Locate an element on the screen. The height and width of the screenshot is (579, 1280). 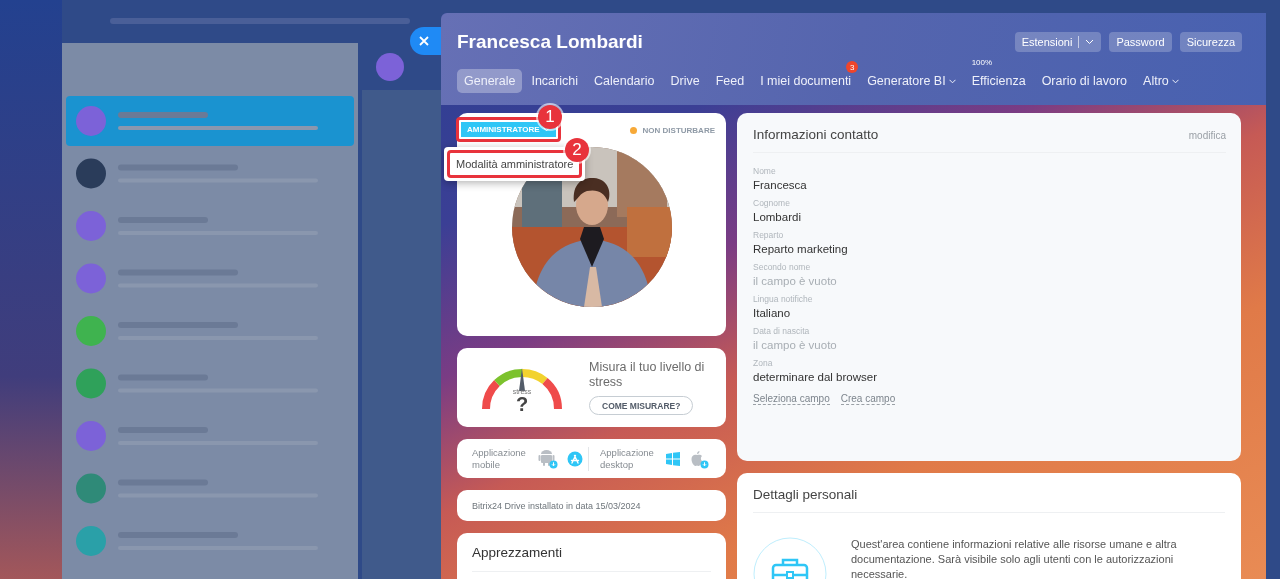
tab: Feed is located at coordinates (730, 81).